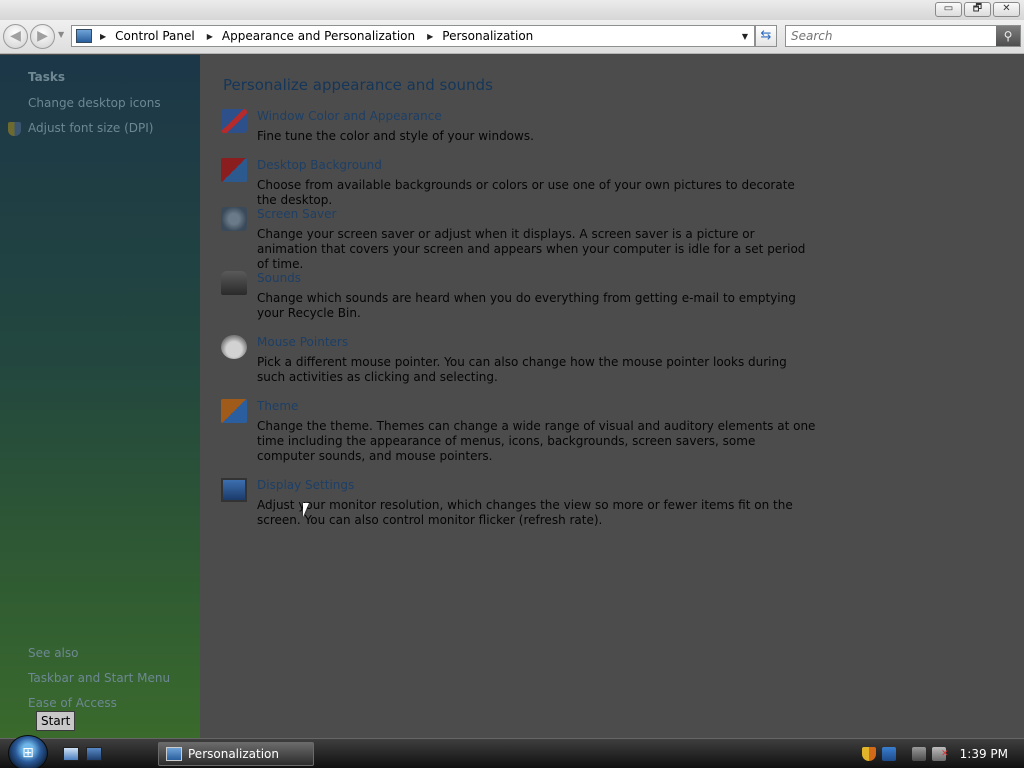  What do you see at coordinates (349, 116) in the screenshot?
I see `window-color-link: Window Color and Appearance` at bounding box center [349, 116].